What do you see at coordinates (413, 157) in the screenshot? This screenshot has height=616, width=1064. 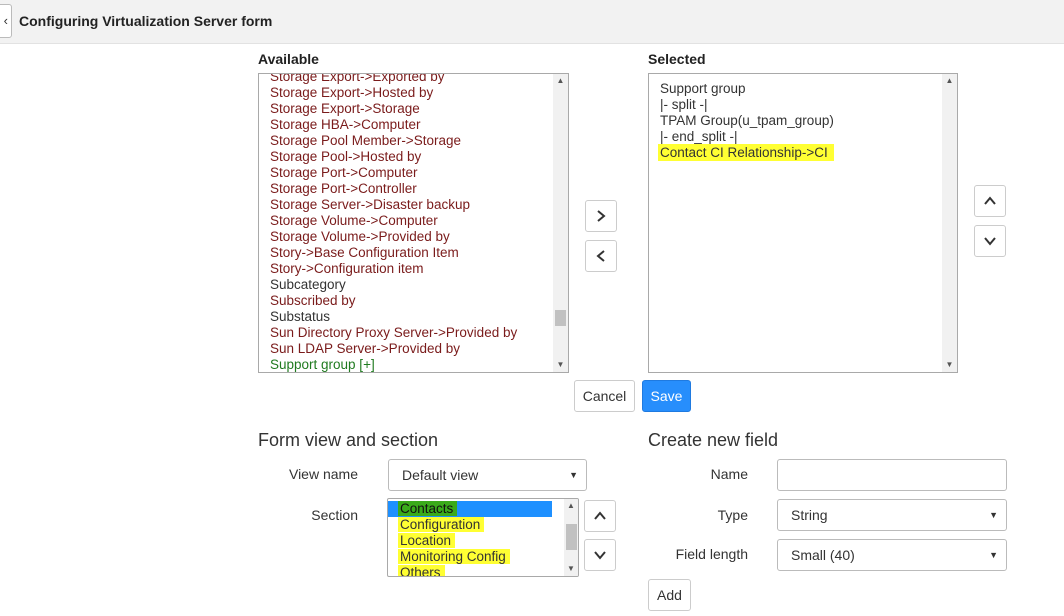 I see `available-item: Storage Pool->Hosted by` at bounding box center [413, 157].